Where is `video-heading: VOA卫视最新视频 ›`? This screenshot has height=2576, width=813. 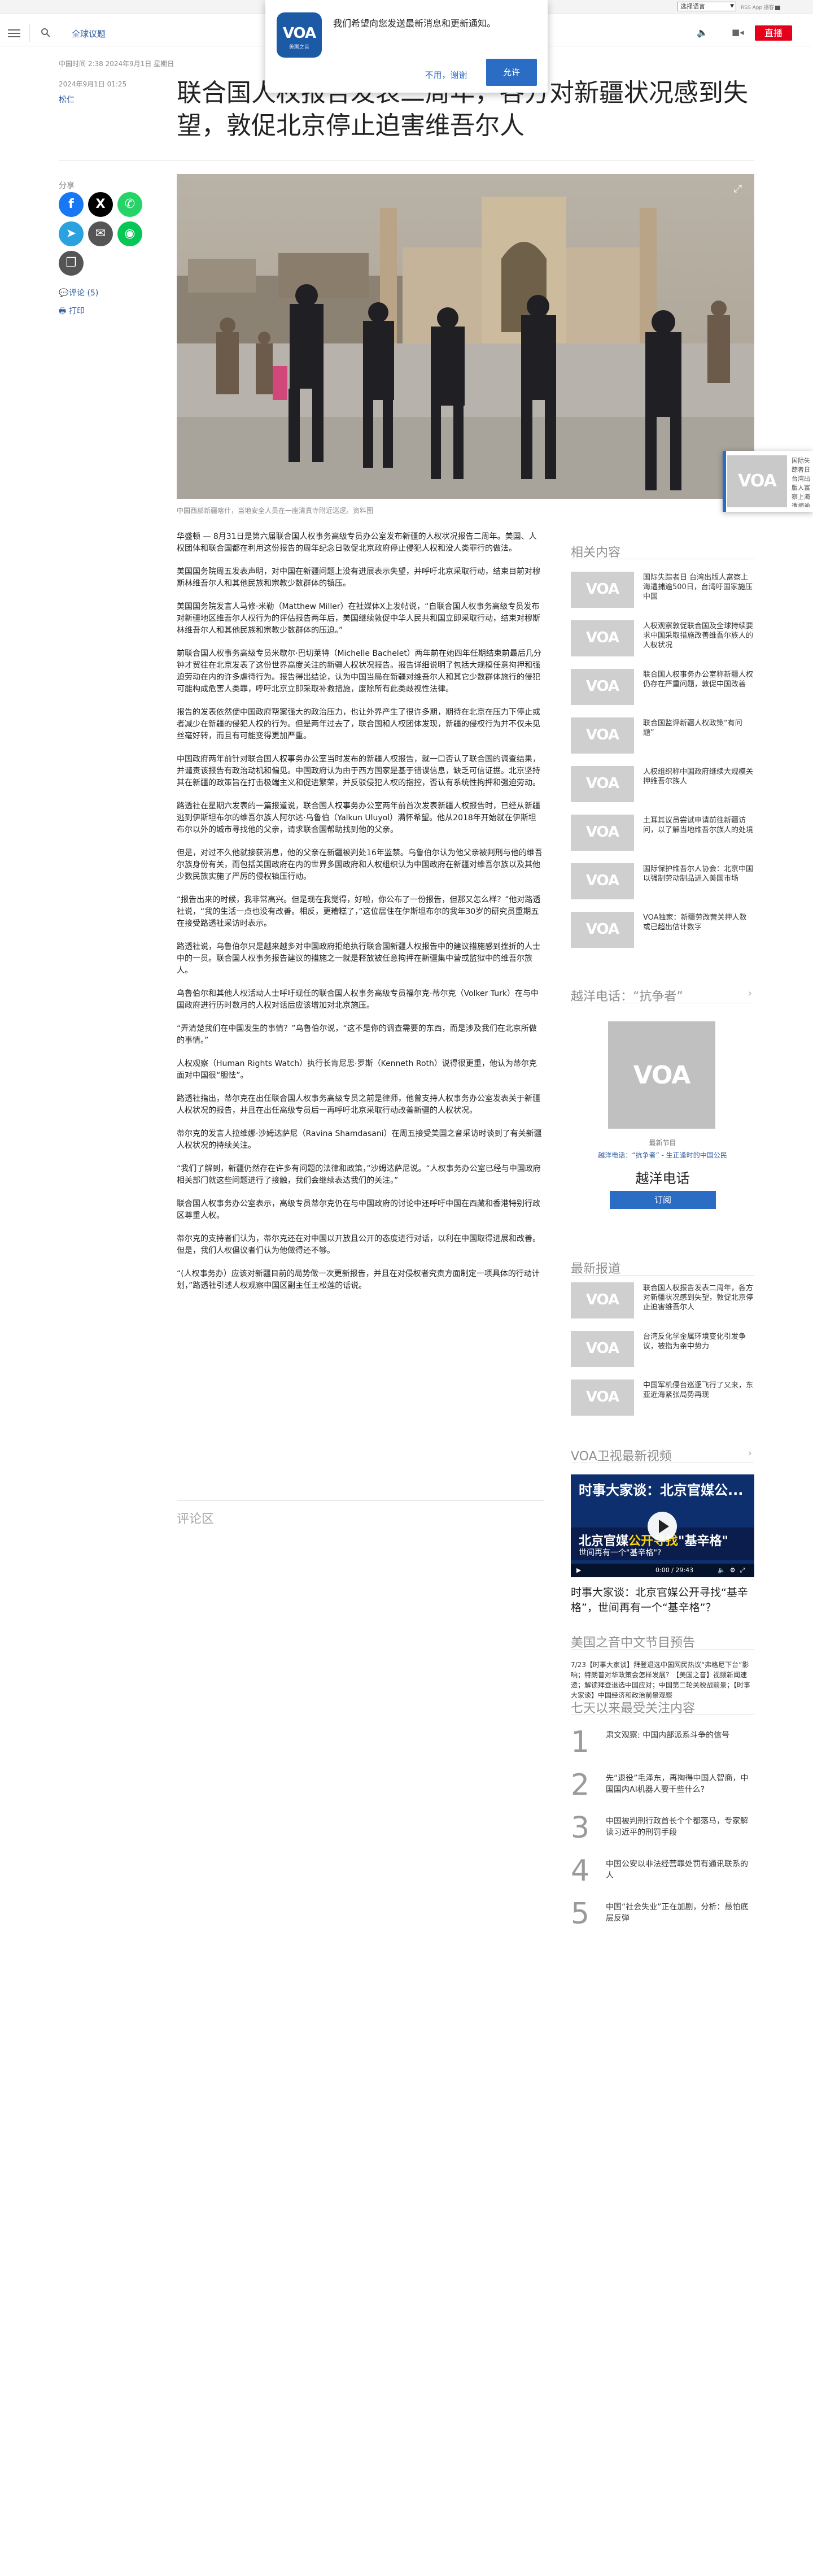
video-heading: VOA卫视最新视频 › is located at coordinates (662, 1455).